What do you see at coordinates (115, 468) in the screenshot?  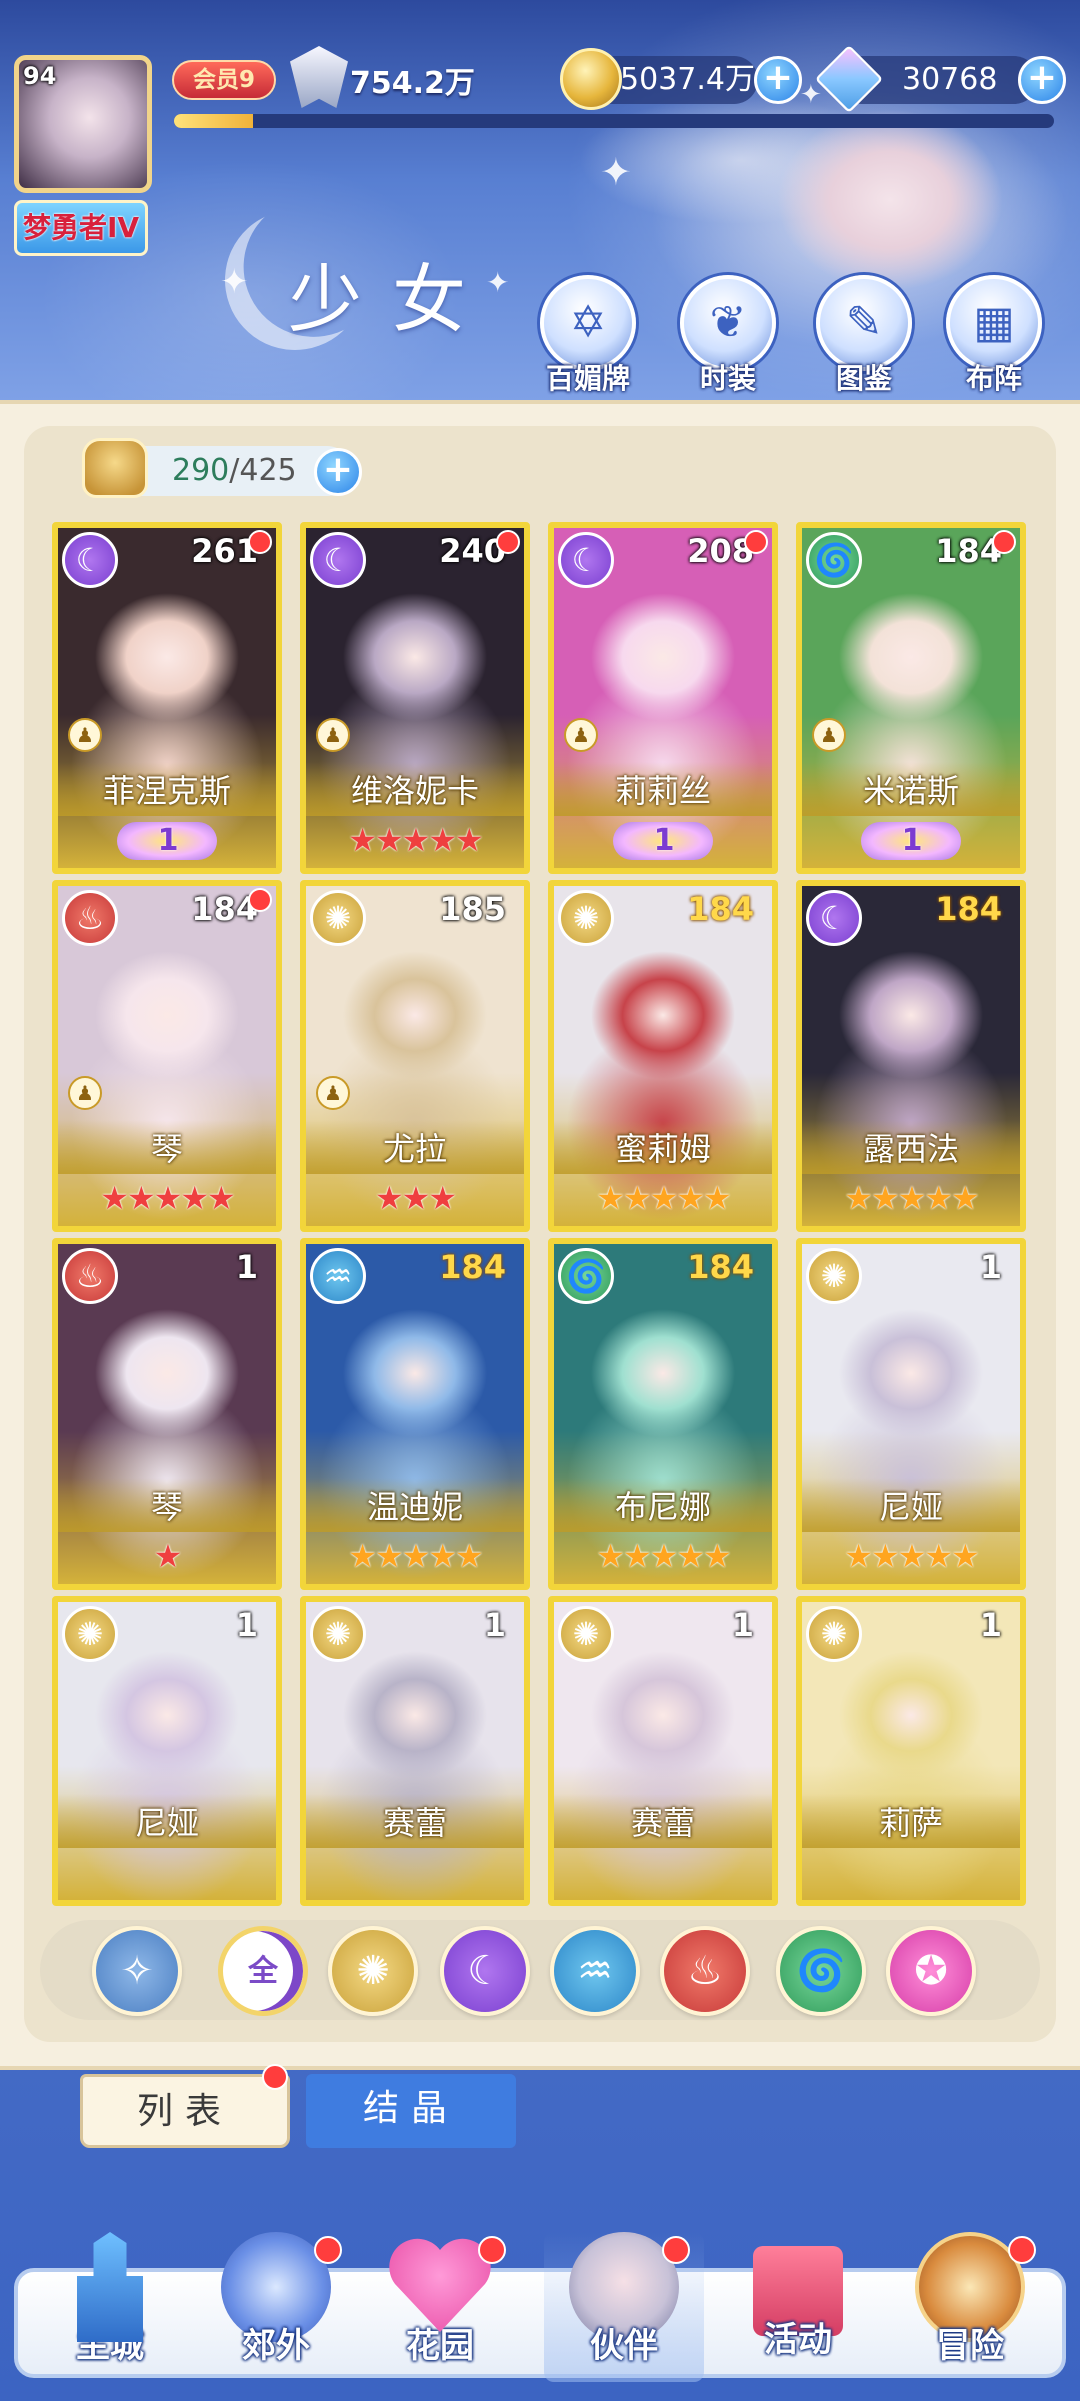 I see `bag-icon` at bounding box center [115, 468].